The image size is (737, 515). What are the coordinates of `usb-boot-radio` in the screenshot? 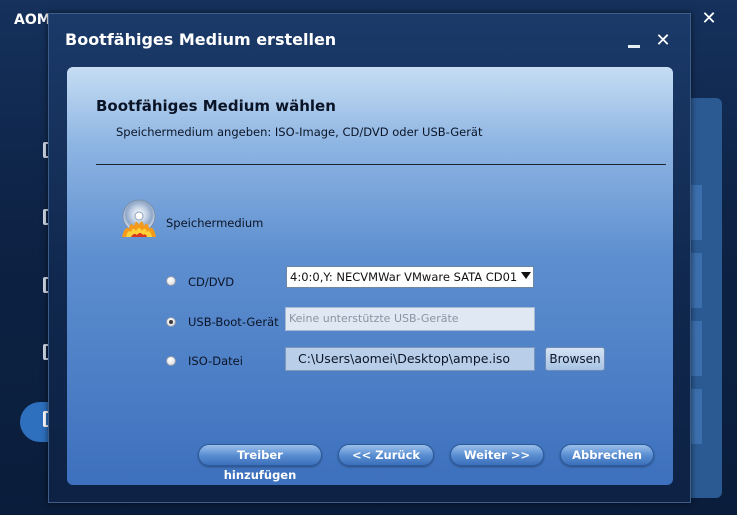 It's located at (171, 322).